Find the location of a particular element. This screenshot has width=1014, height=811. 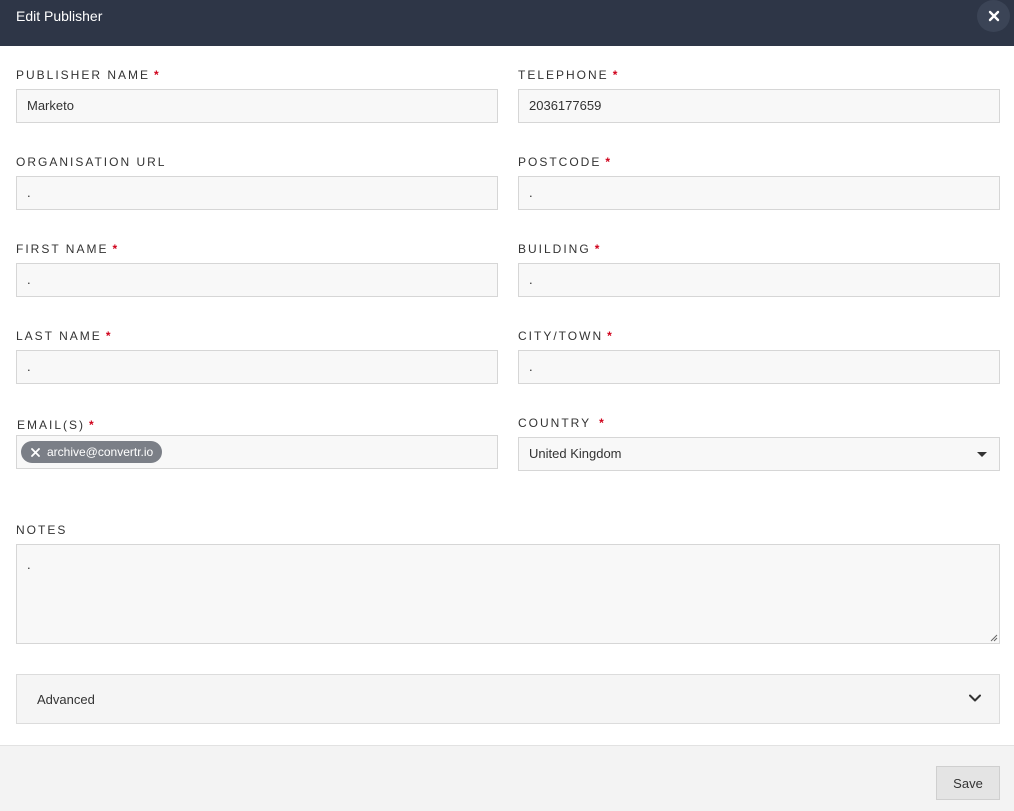

city-town-group: CITY/TOWN * . is located at coordinates (759, 356).